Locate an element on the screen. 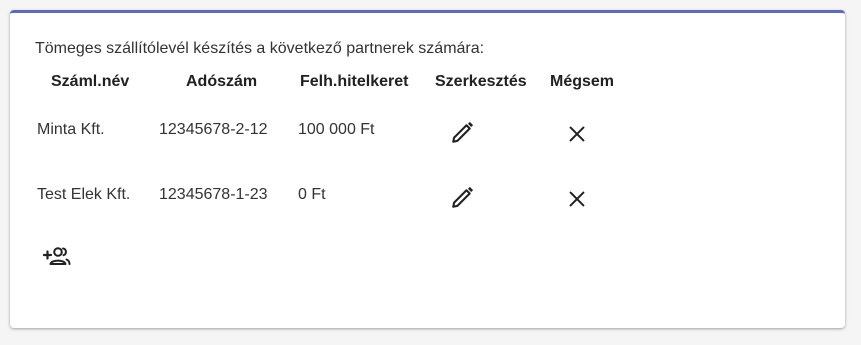 This screenshot has width=861, height=345. column-header-cancel: Mégsem is located at coordinates (582, 81).